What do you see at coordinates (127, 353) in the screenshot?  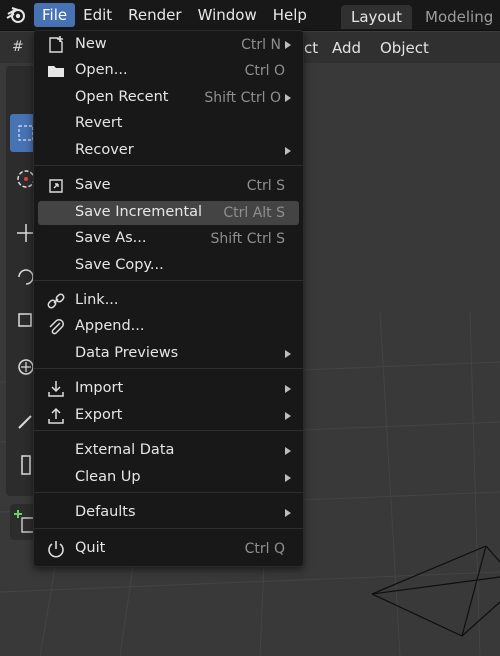 I see `menu-item-label: Data Previews` at bounding box center [127, 353].